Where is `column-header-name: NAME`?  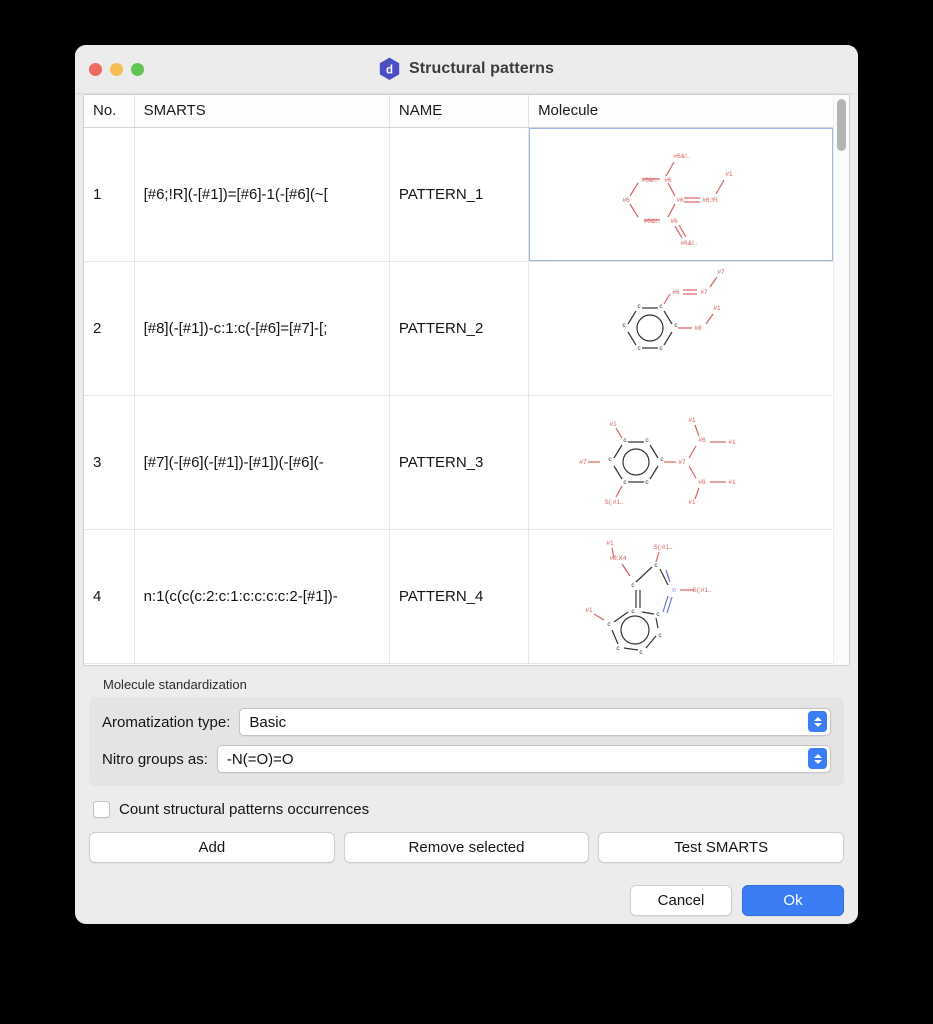 column-header-name: NAME is located at coordinates (459, 111).